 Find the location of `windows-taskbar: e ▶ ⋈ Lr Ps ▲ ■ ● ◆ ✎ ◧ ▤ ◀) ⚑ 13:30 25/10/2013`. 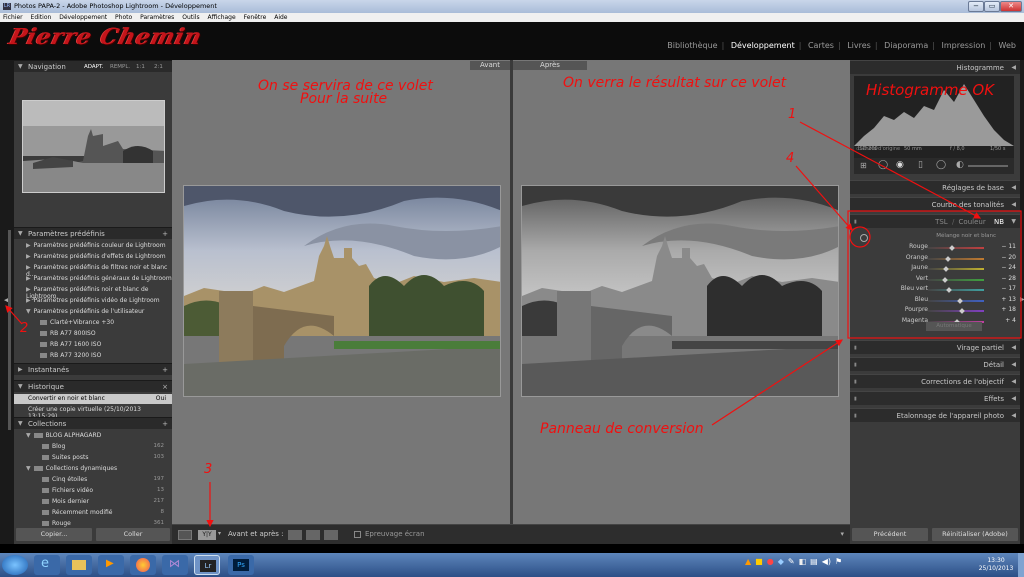

windows-taskbar: e ▶ ⋈ Lr Ps ▲ ■ ● ◆ ✎ ◧ ▤ ◀) ⚑ 13:30 25/10/2013 is located at coordinates (512, 565).